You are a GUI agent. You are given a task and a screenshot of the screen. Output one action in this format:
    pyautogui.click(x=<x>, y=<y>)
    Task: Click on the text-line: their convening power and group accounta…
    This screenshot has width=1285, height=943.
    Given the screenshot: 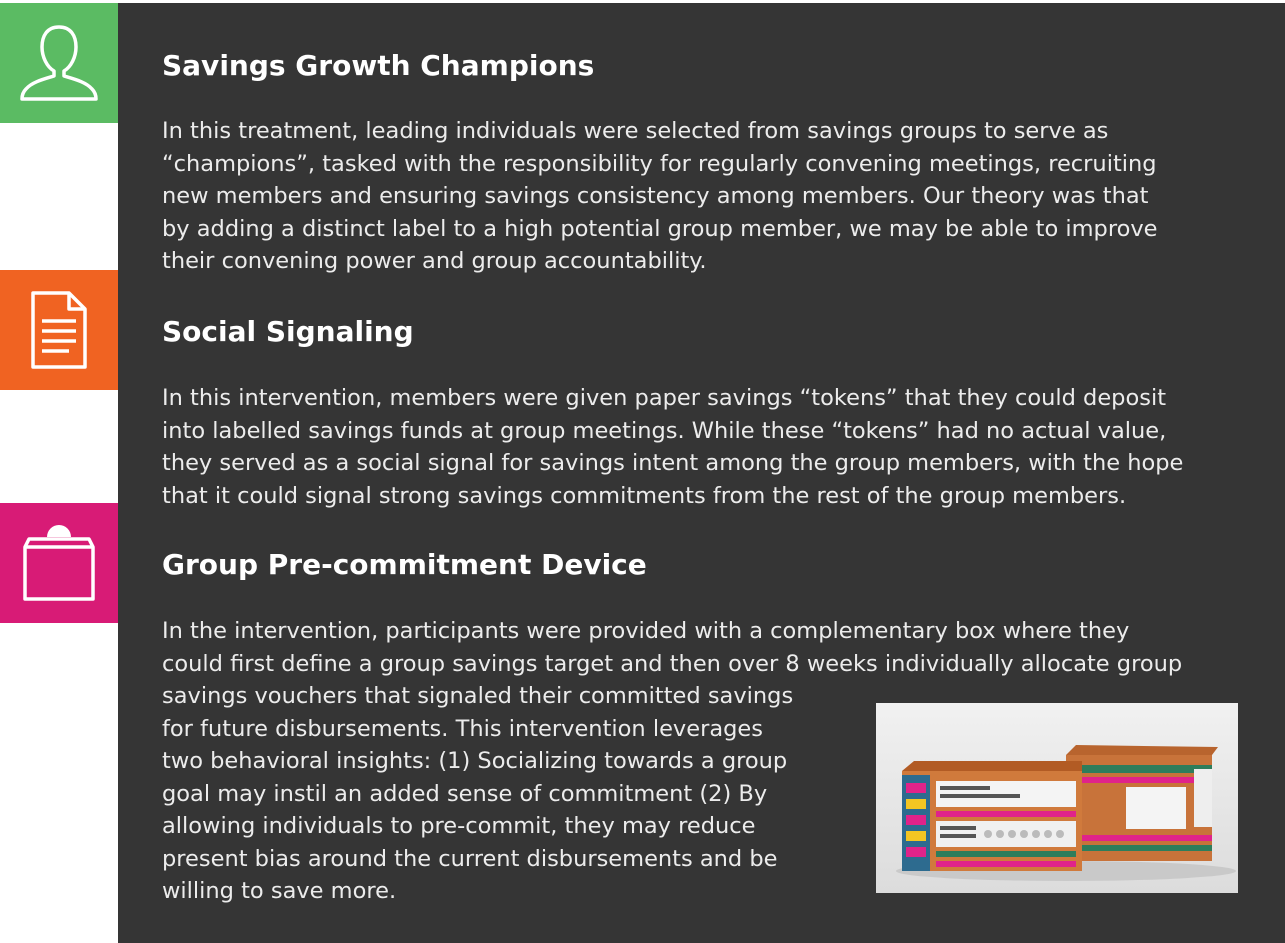 What is the action you would take?
    pyautogui.click(x=434, y=261)
    